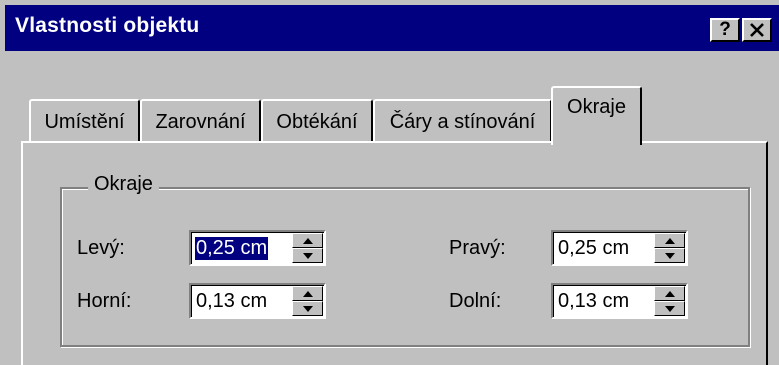 This screenshot has width=779, height=365. I want to click on bottom-margin-value: 0,13 cm, so click(593, 301).